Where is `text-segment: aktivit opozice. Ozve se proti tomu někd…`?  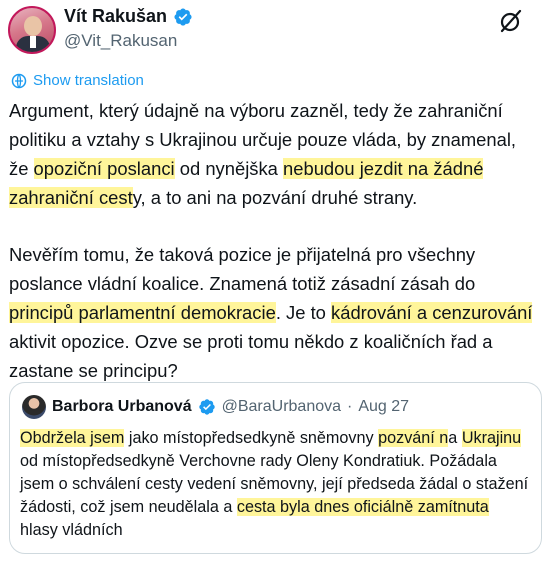
text-segment: aktivit opozice. Ozve se proti tomu někd… is located at coordinates (251, 356).